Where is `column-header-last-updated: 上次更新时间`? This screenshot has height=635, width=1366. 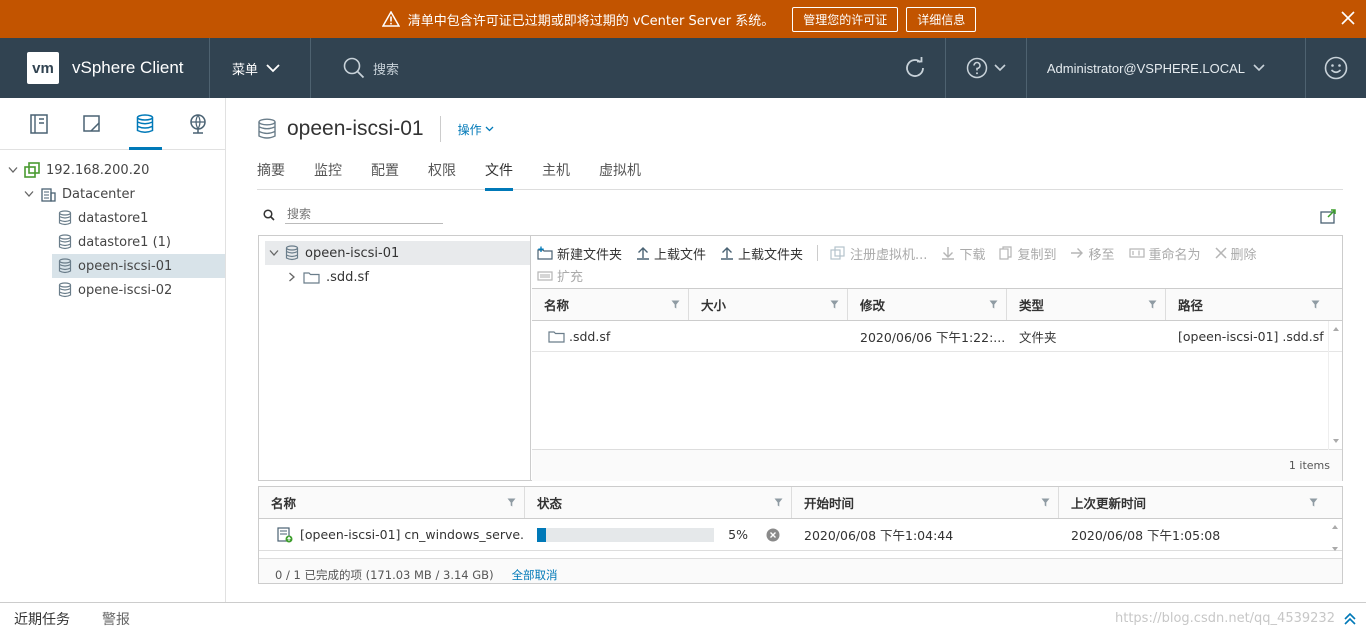
column-header-last-updated: 上次更新时间 is located at coordinates (1200, 502).